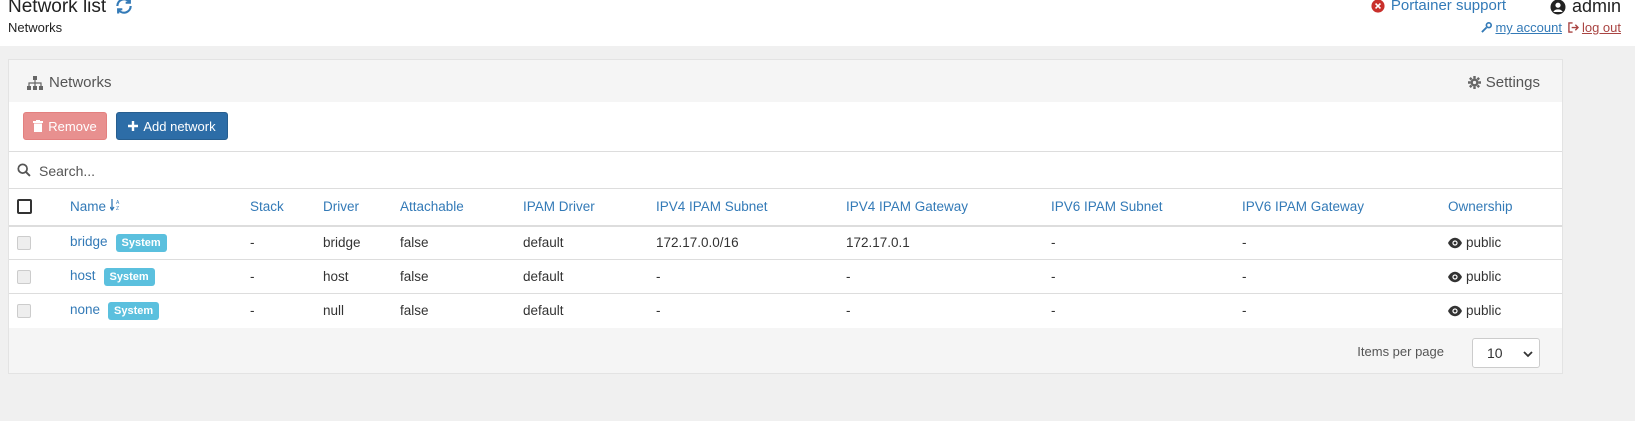 This screenshot has width=1635, height=421. I want to click on items-per-page-select: 10, so click(1506, 353).